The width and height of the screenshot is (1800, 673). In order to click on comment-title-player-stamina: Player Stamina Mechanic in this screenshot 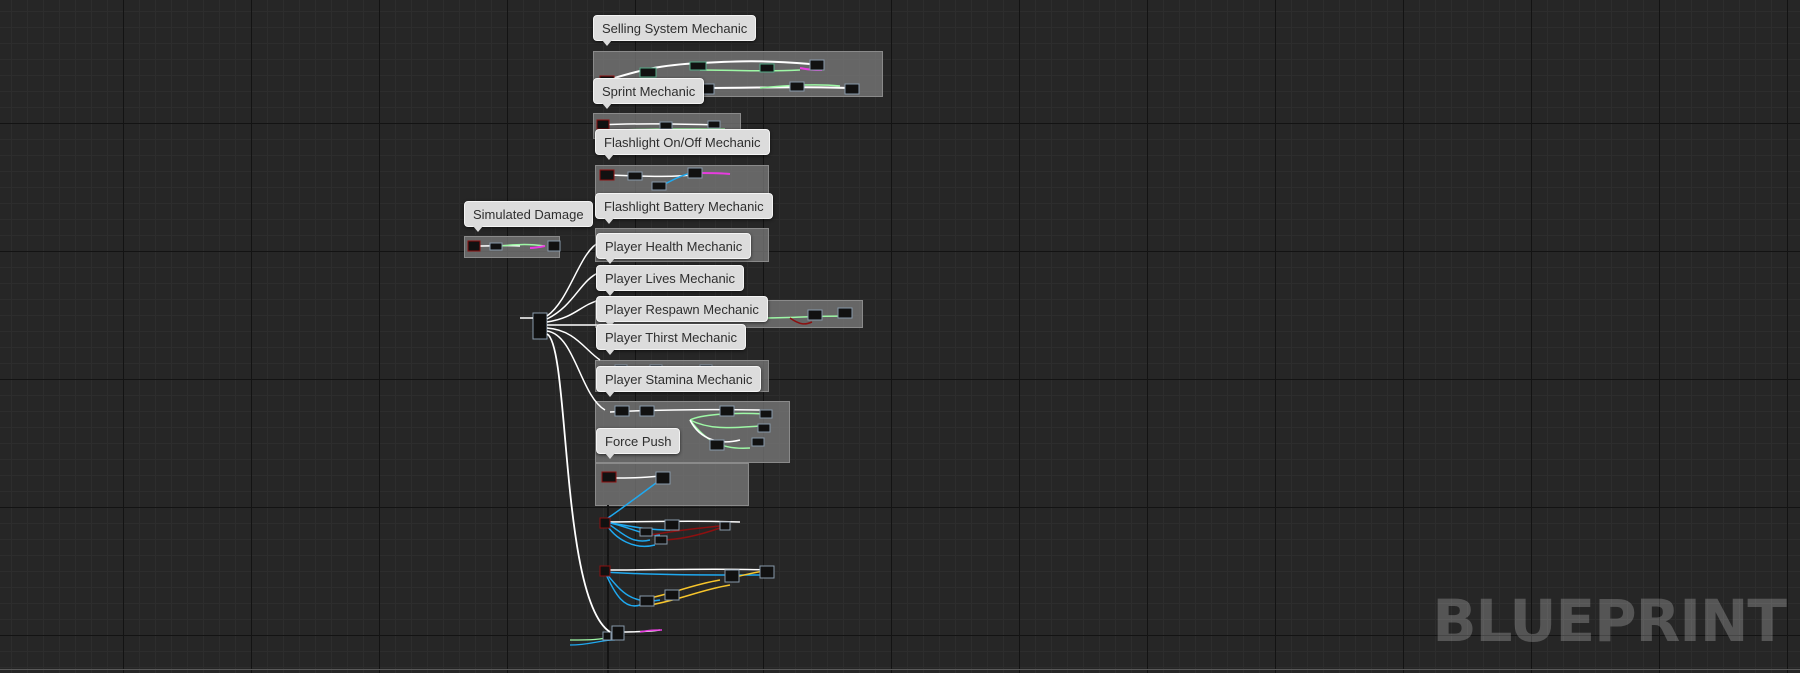, I will do `click(679, 381)`.